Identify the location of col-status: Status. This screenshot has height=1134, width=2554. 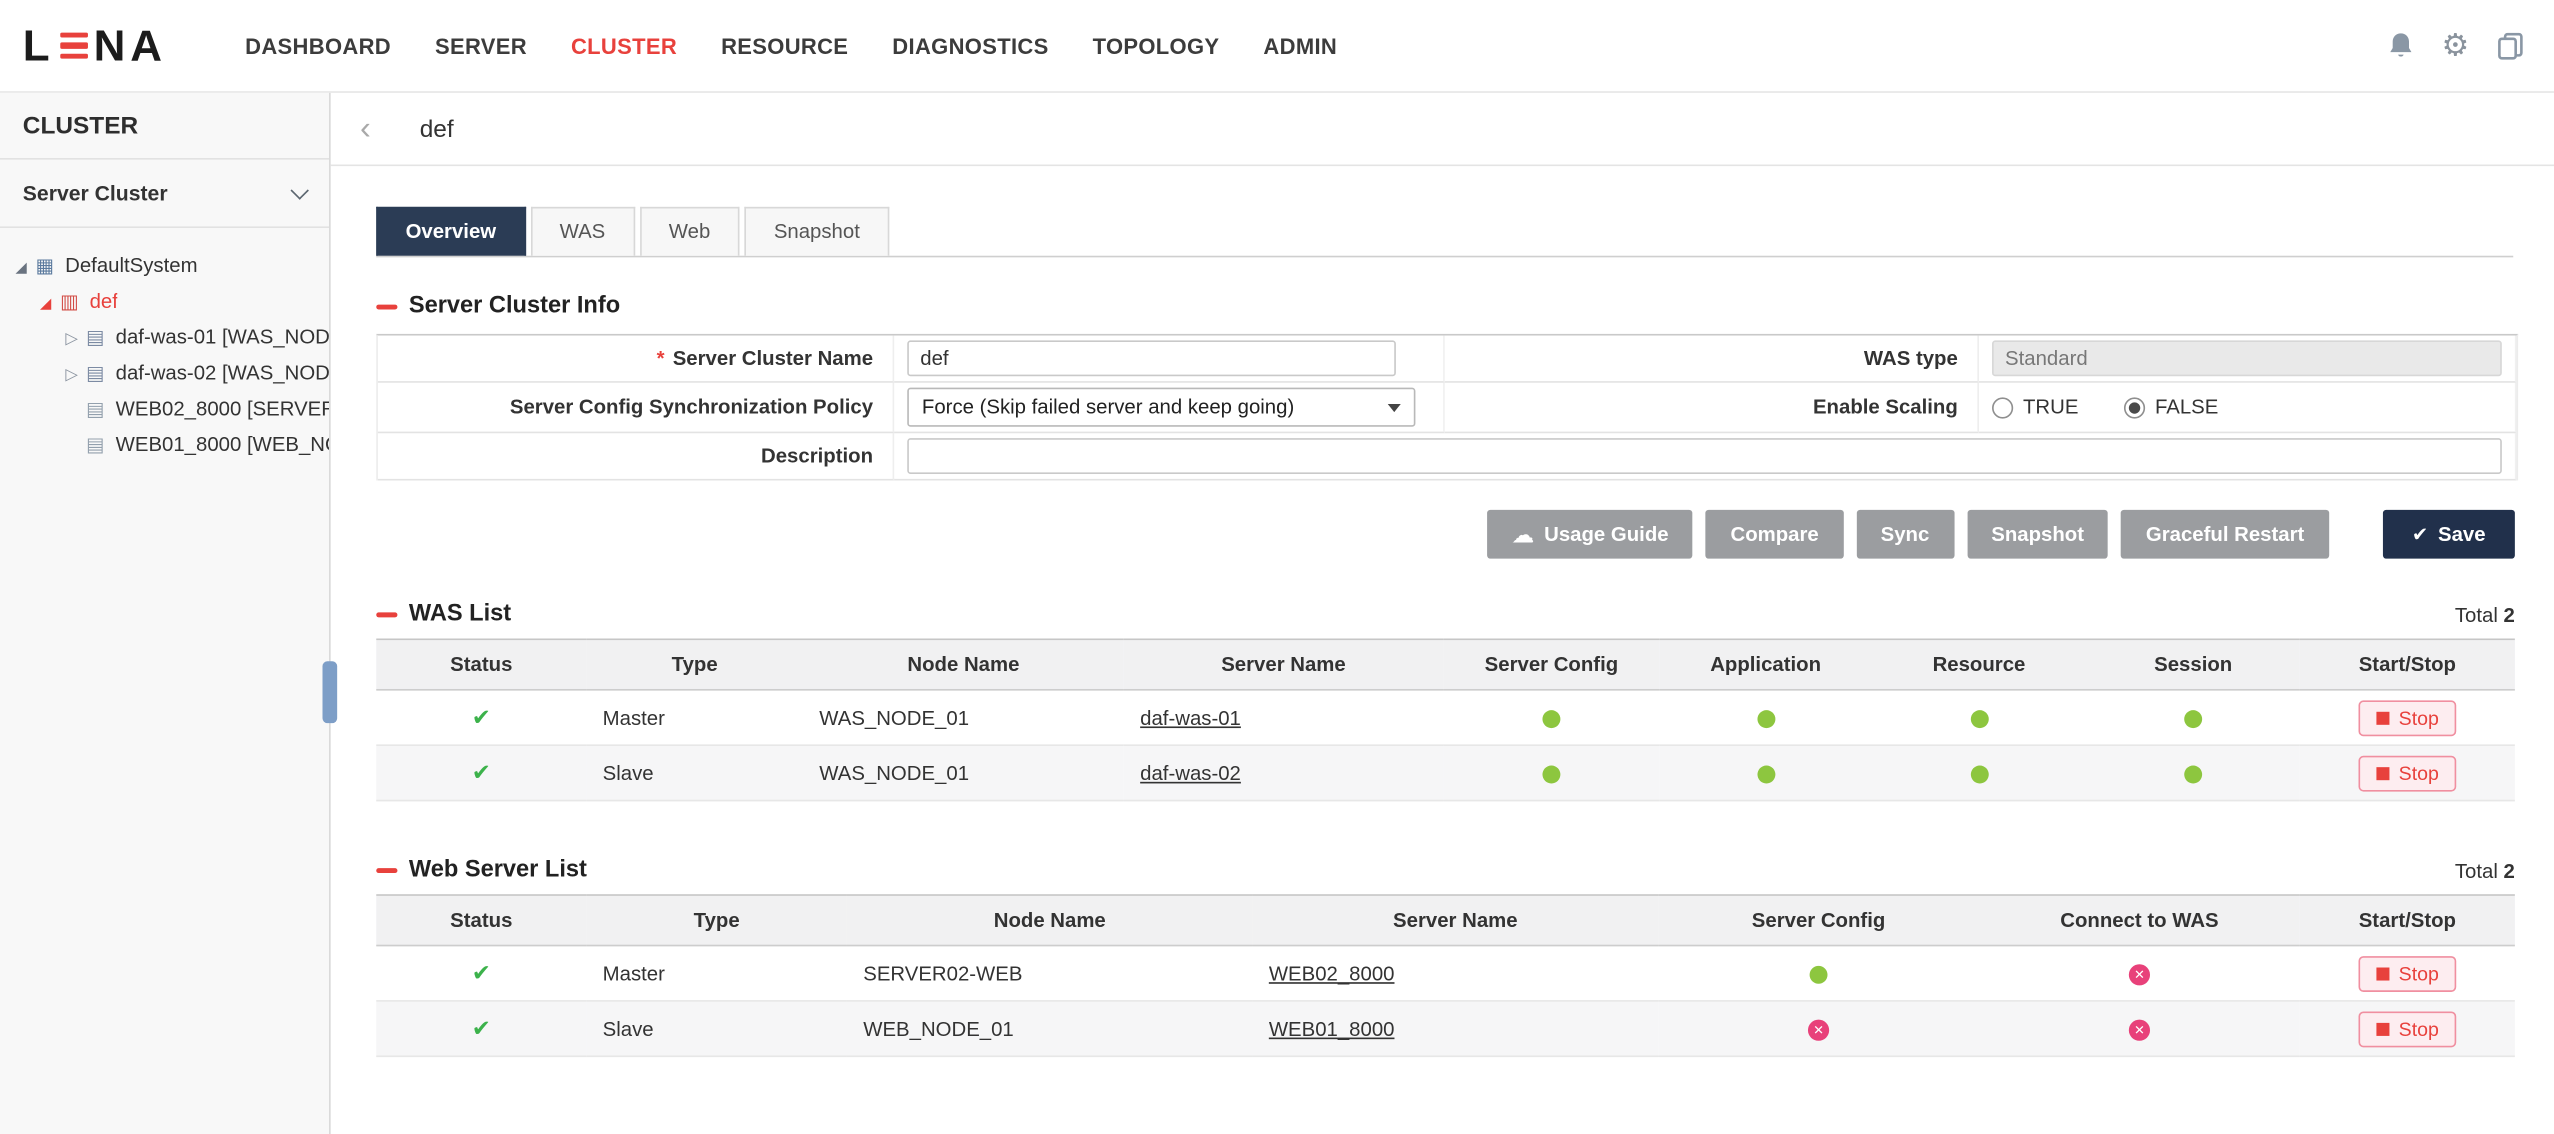
(481, 664).